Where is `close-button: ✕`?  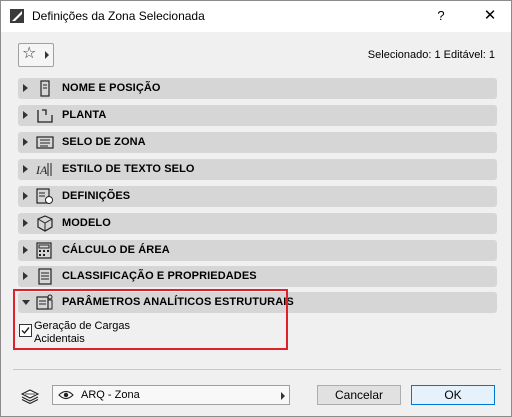
close-button: ✕ is located at coordinates (490, 16).